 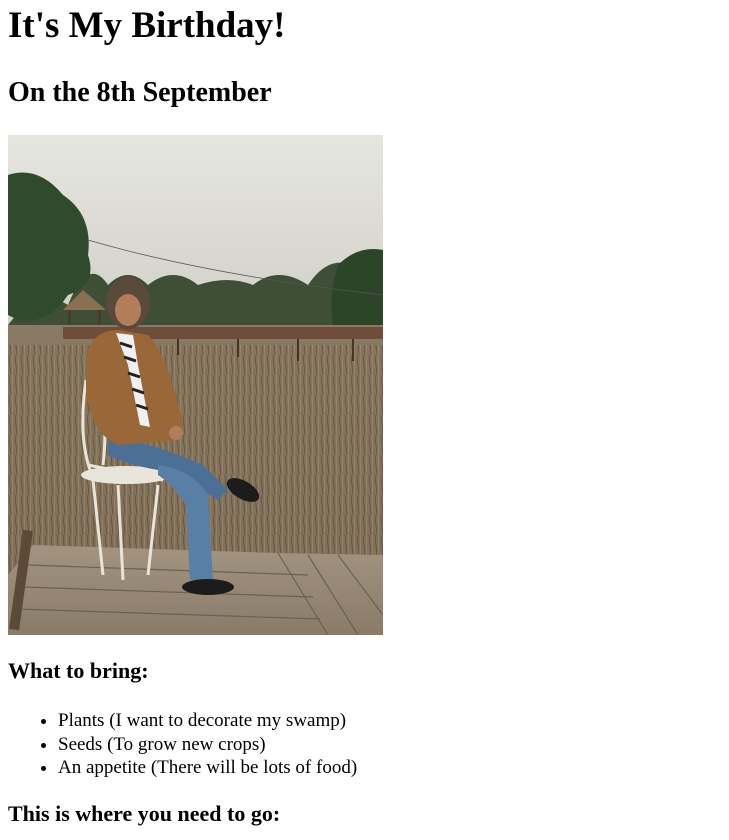 I want to click on list-item: Seeds (To grow new crops), so click(x=207, y=745).